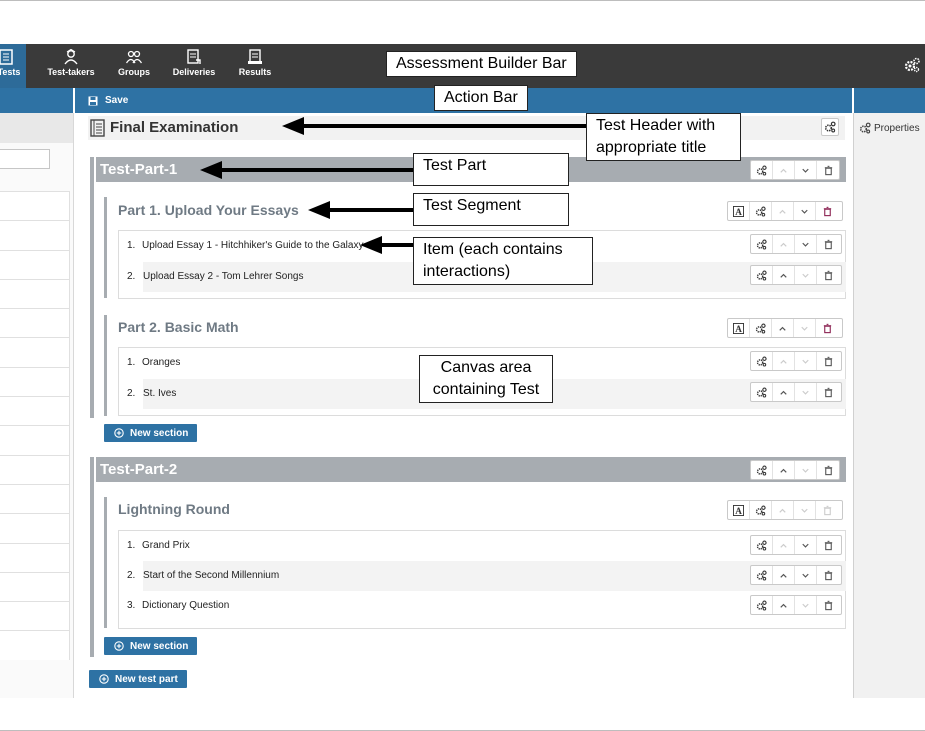 This screenshot has height=731, width=925. What do you see at coordinates (806, 470) in the screenshot?
I see `test-part-2-move-down-button` at bounding box center [806, 470].